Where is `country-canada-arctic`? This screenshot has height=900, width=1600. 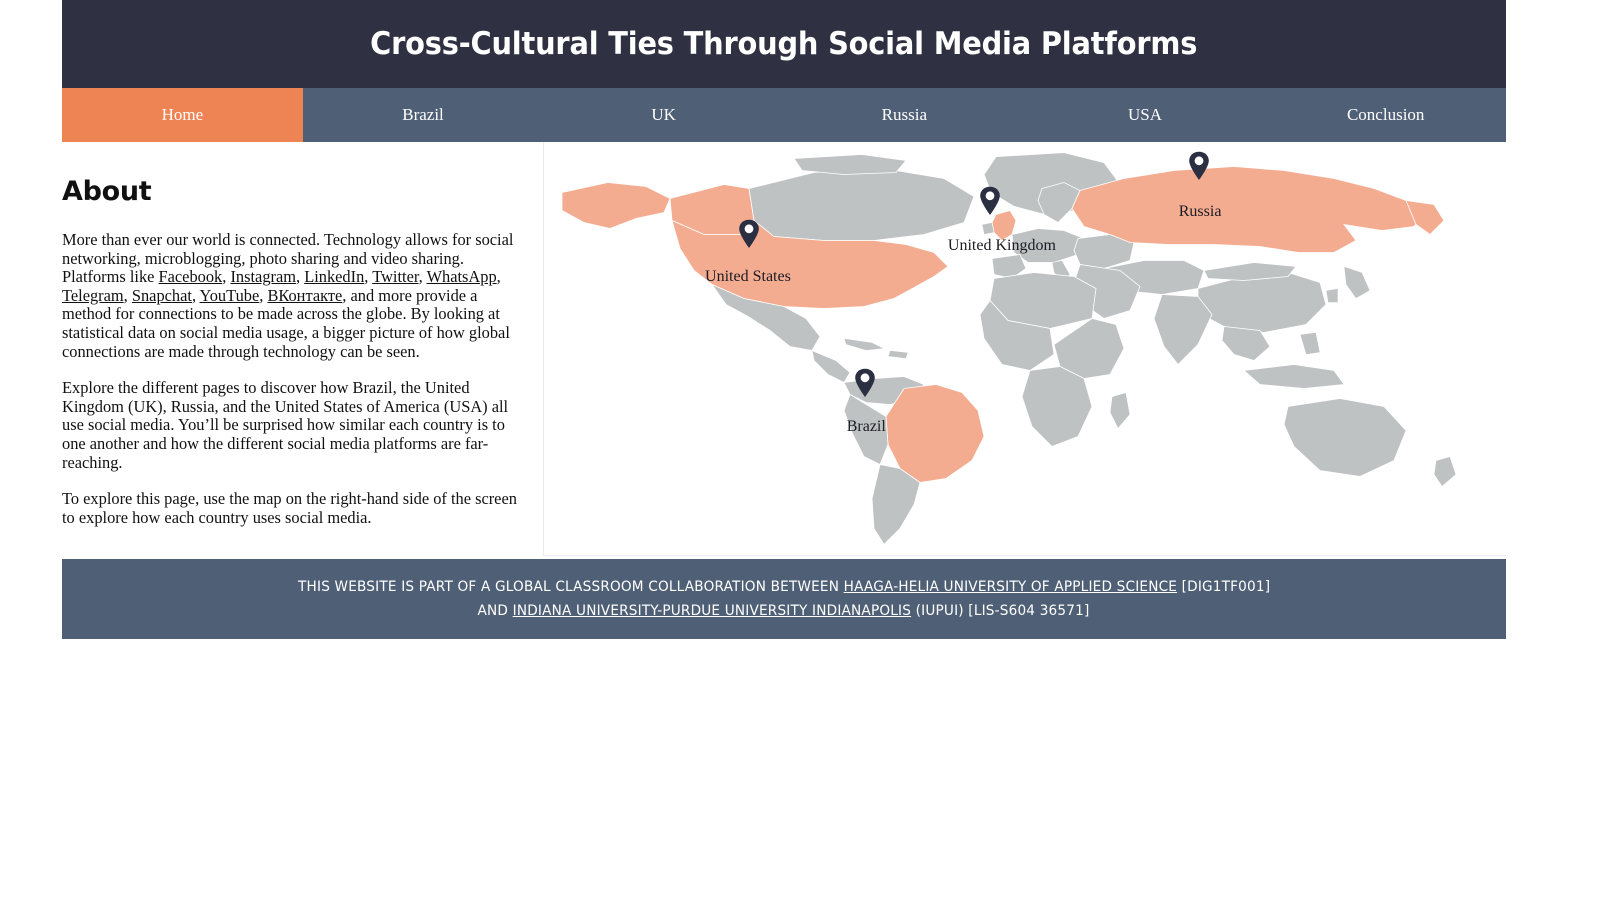
country-canada-arctic is located at coordinates (850, 164).